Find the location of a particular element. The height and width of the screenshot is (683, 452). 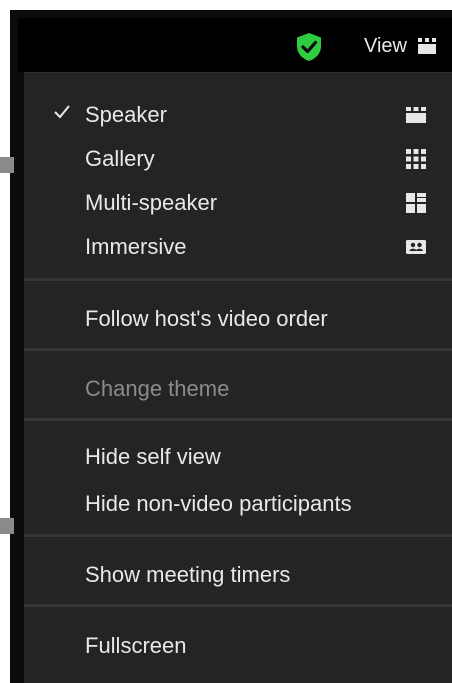

meeting-top-bar: View is located at coordinates (235, 45).